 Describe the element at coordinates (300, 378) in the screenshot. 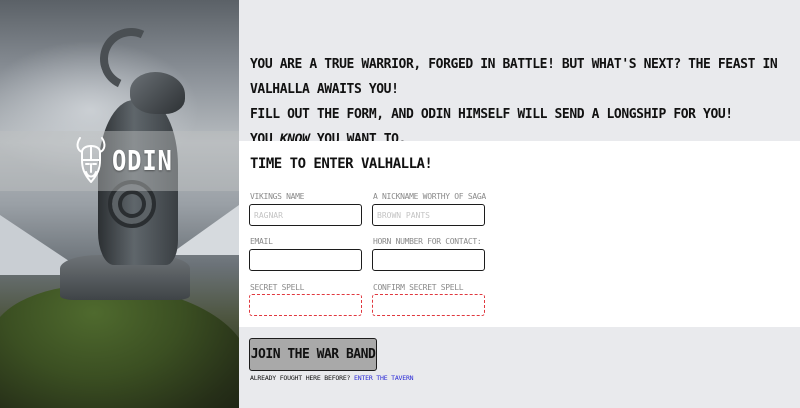

I see `signin-prompt-text: Already fought here before?` at that location.